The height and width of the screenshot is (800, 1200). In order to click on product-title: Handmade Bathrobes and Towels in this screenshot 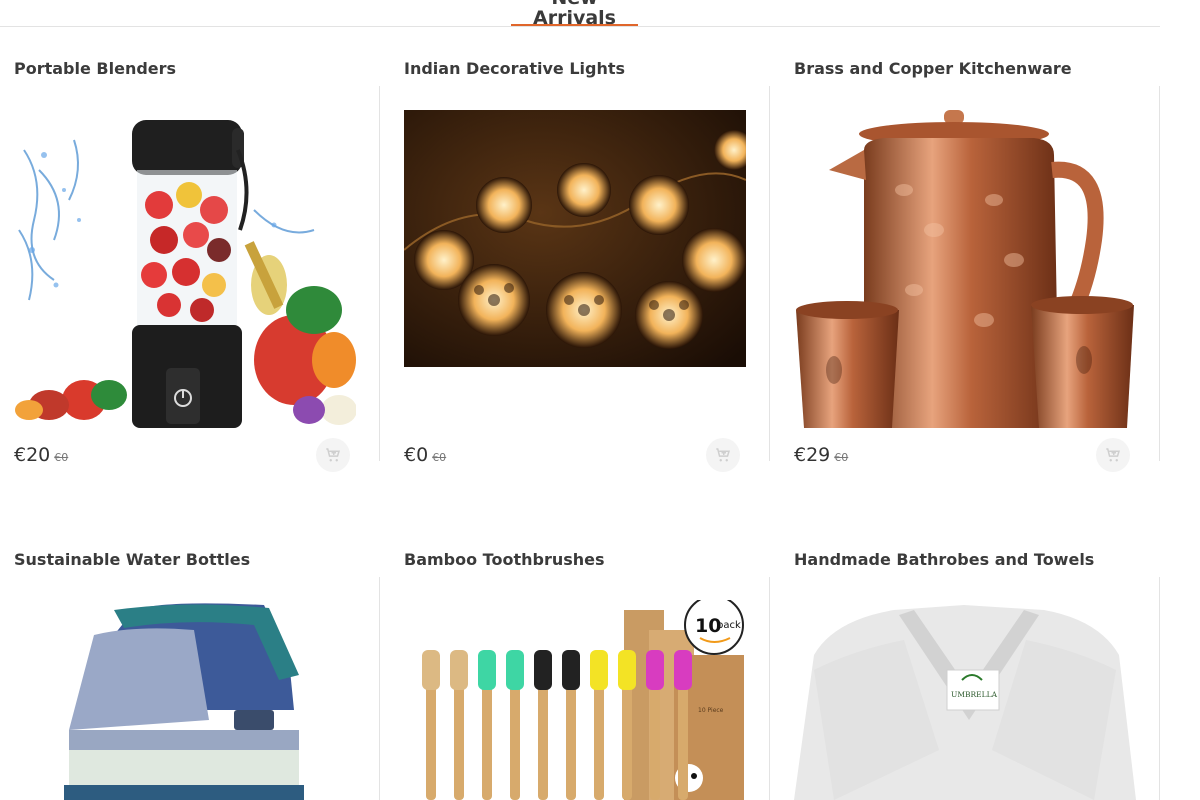, I will do `click(944, 559)`.